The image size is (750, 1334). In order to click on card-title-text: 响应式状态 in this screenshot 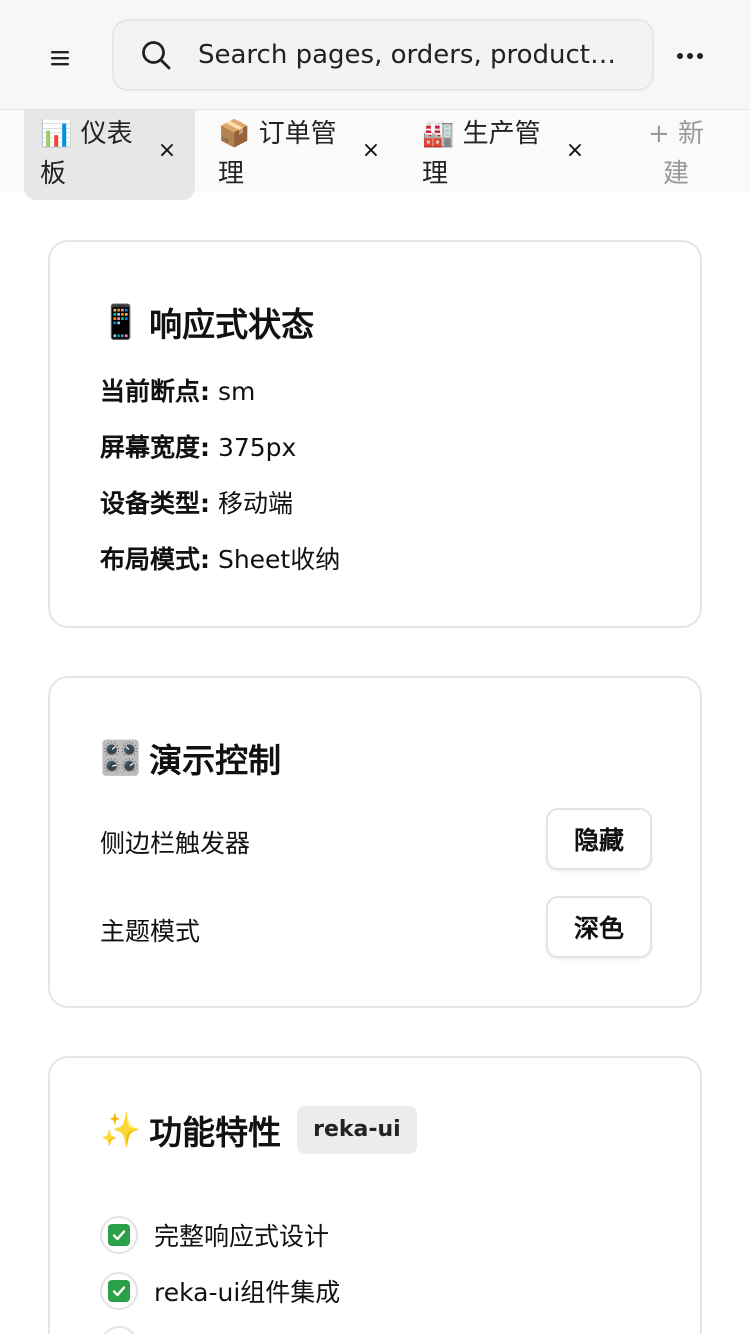, I will do `click(232, 324)`.